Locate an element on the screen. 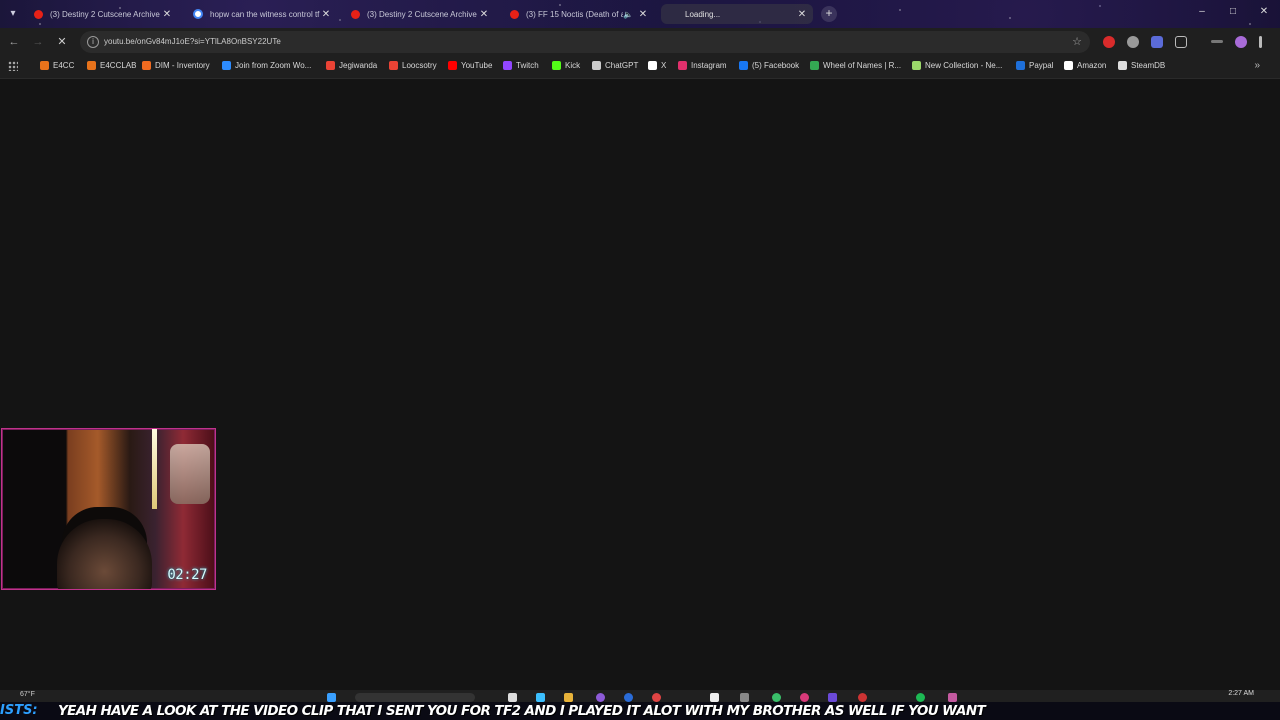  bookmark-label: Amazon is located at coordinates (1092, 65).